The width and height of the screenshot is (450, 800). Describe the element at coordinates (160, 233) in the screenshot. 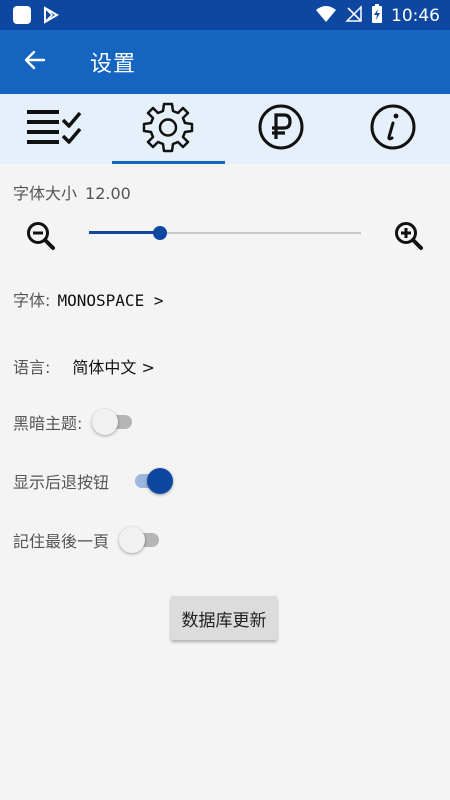

I see `slider-thumb` at that location.